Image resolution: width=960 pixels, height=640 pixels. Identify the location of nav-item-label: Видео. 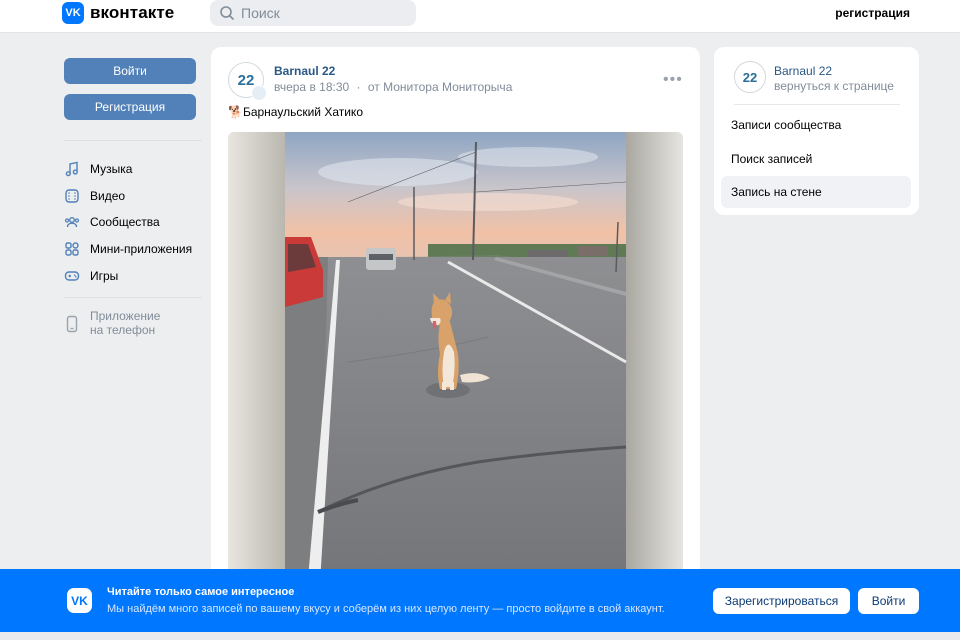
(108, 195).